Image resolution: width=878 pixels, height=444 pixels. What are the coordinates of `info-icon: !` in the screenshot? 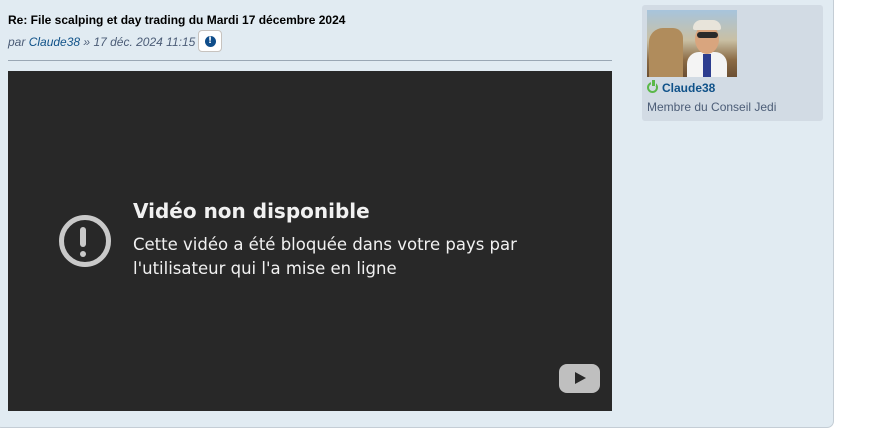 It's located at (210, 41).